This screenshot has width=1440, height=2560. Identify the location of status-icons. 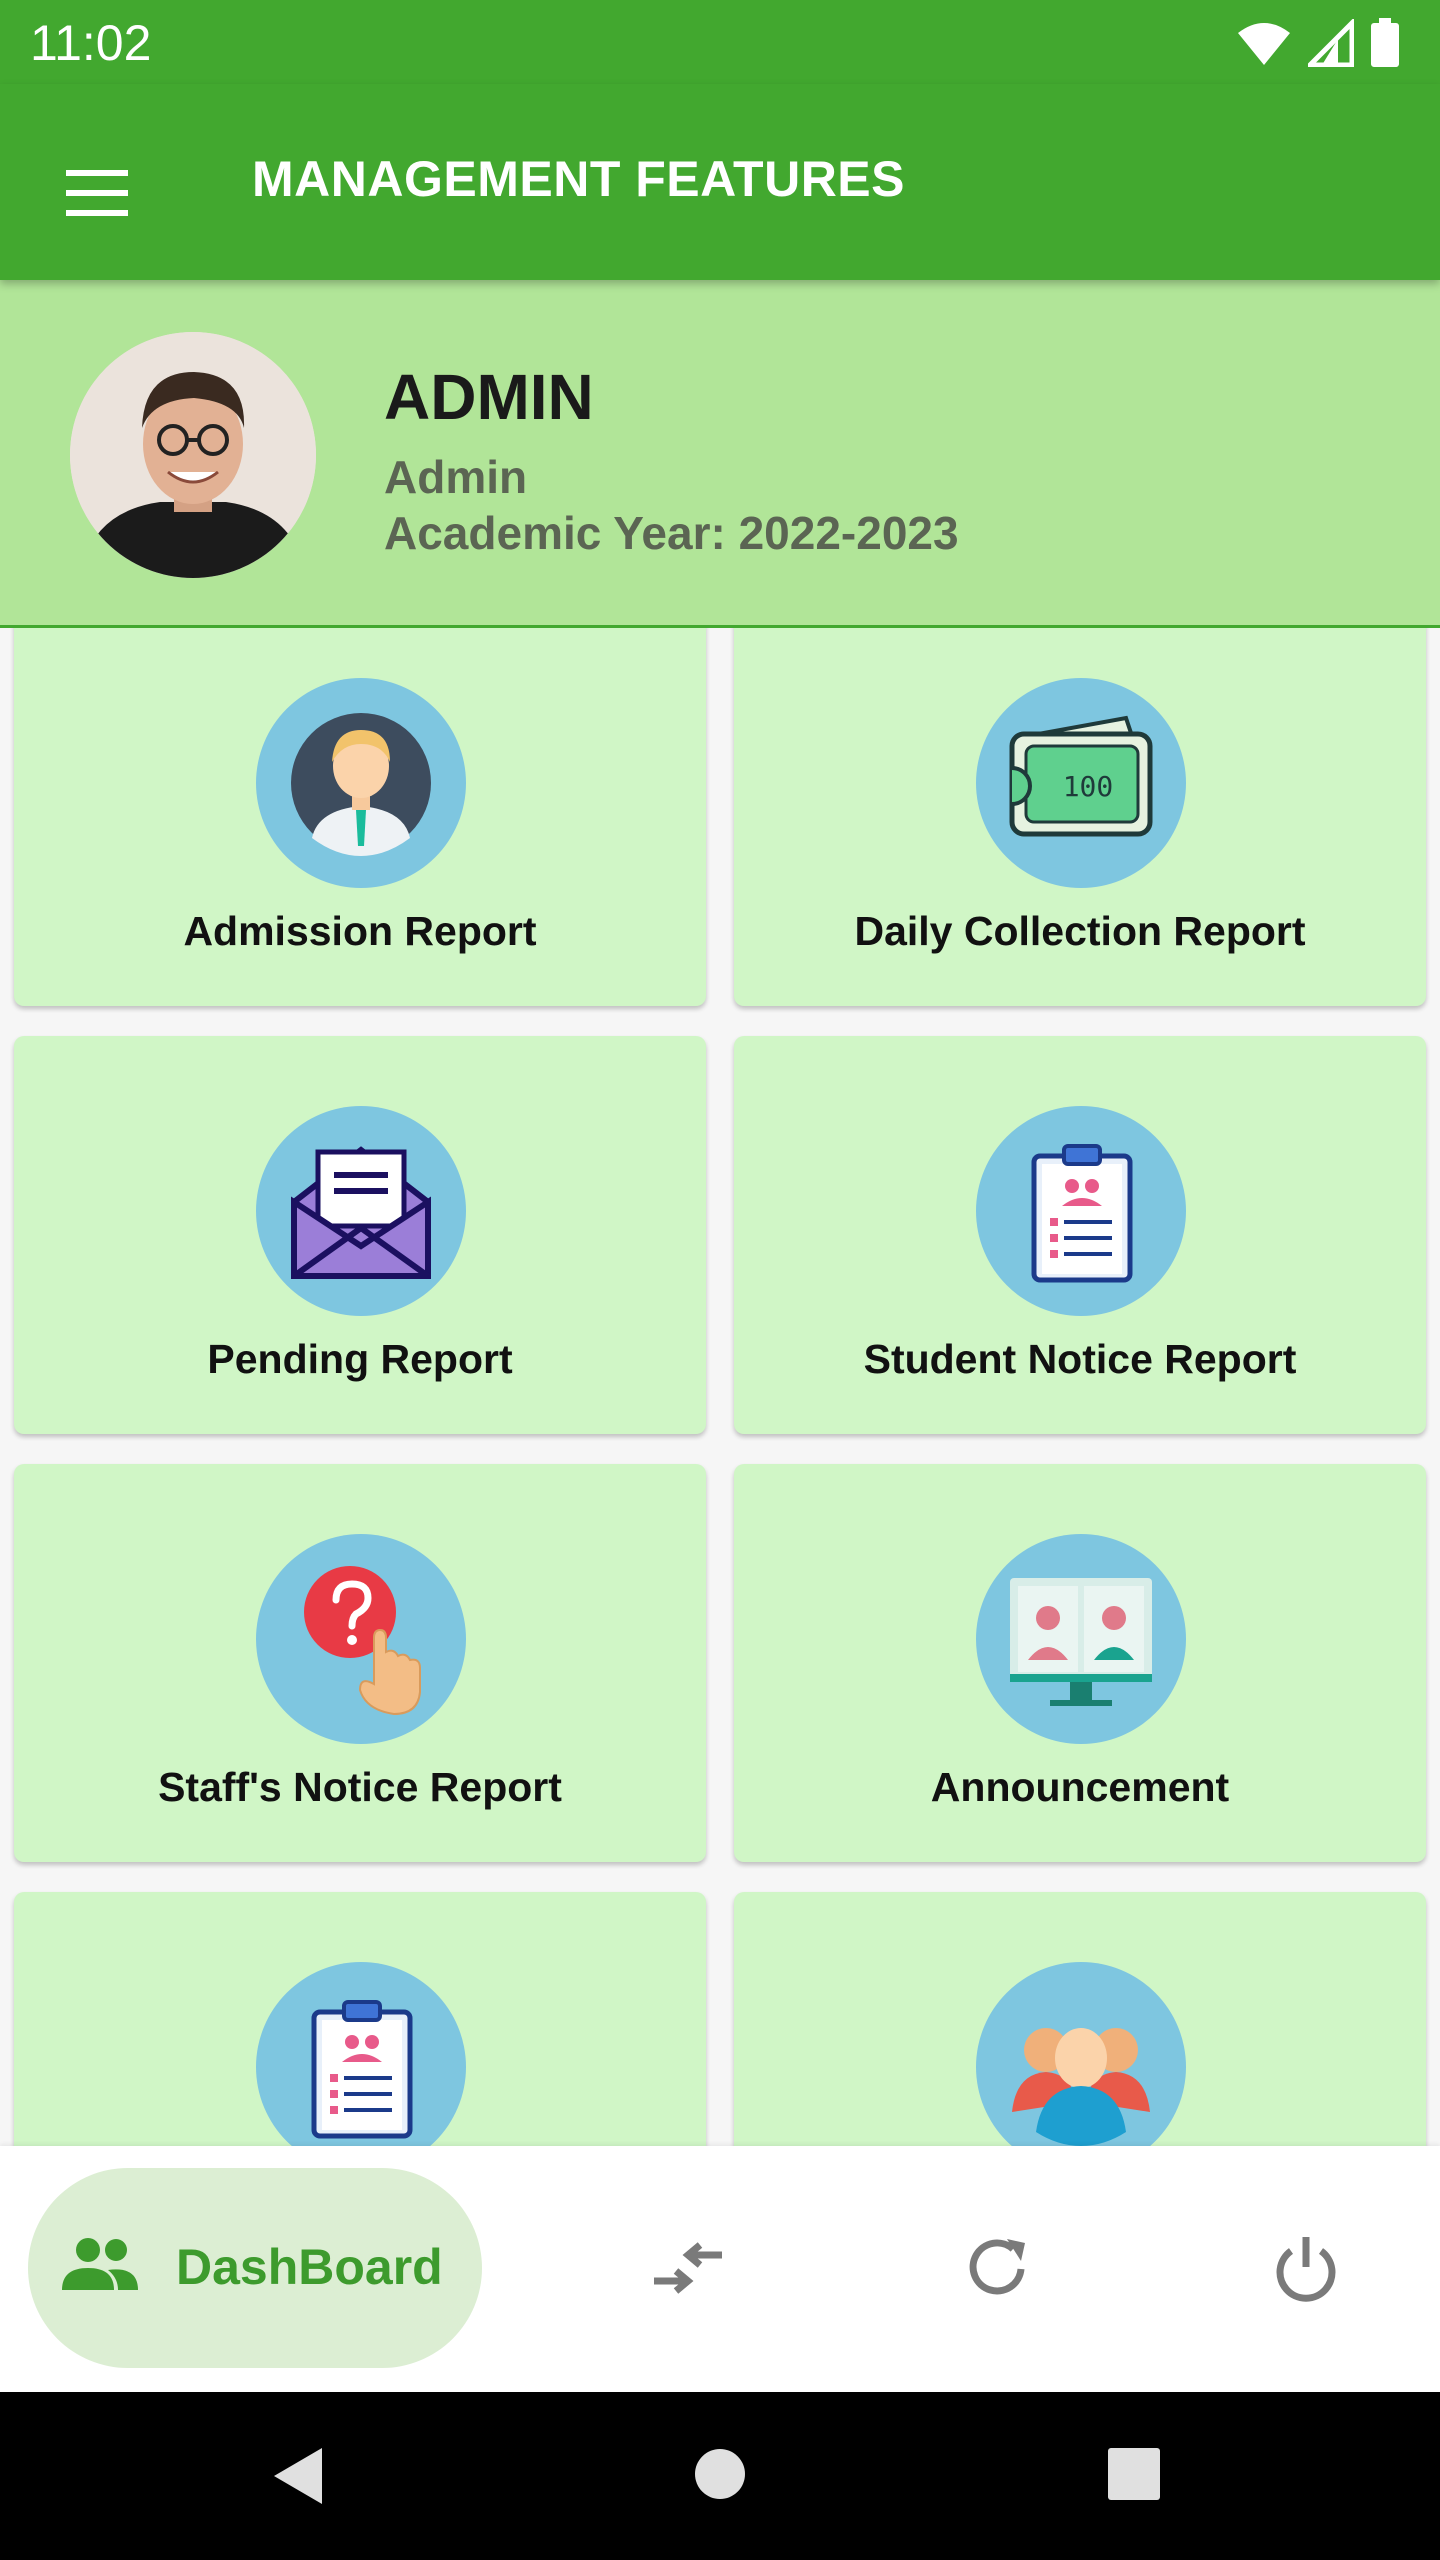
(1318, 43).